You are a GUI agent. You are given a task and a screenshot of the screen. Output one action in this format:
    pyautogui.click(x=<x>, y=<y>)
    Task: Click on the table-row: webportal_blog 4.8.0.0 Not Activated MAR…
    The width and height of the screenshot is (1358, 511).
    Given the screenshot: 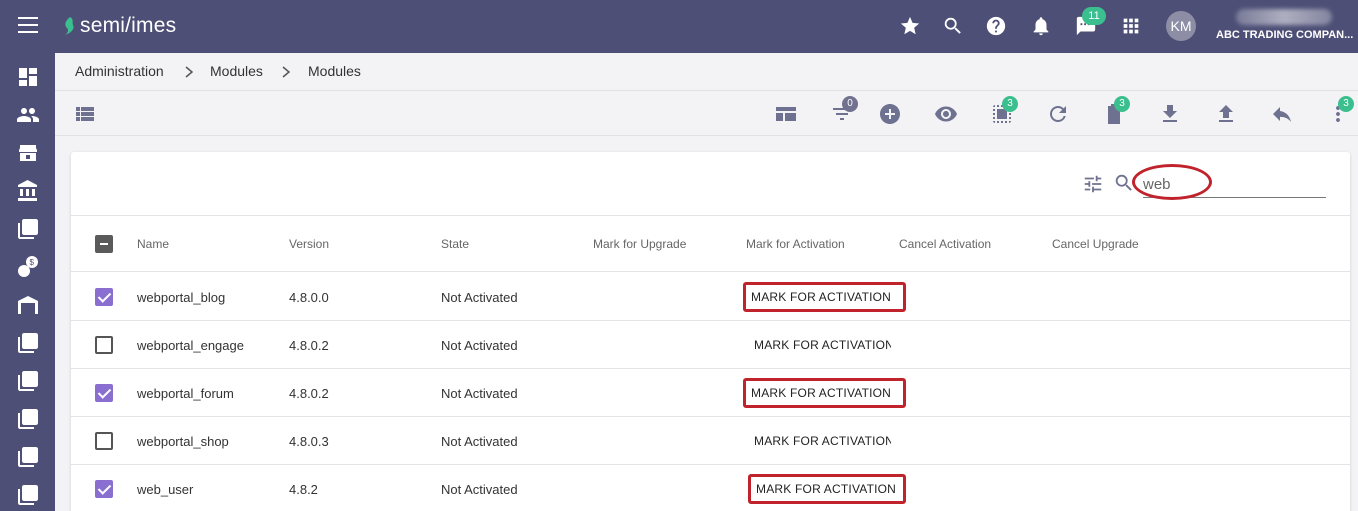 What is the action you would take?
    pyautogui.click(x=710, y=297)
    